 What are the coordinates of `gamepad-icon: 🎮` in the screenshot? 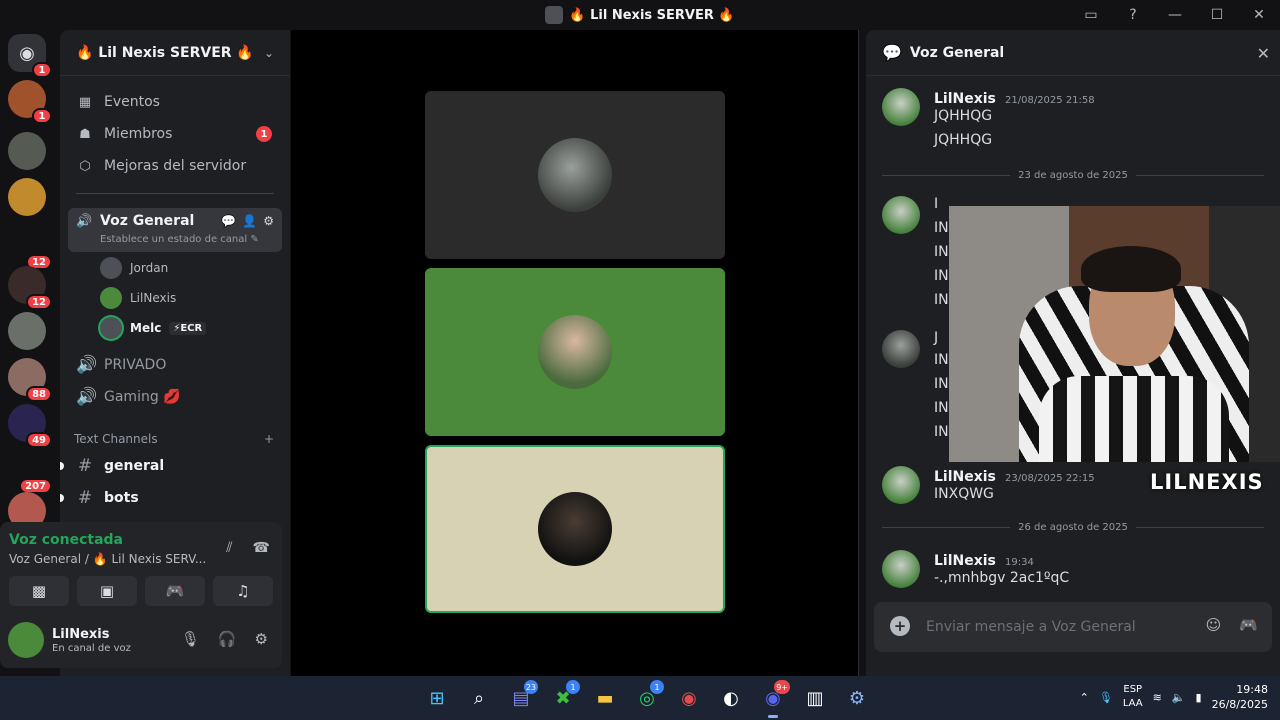 It's located at (1248, 625).